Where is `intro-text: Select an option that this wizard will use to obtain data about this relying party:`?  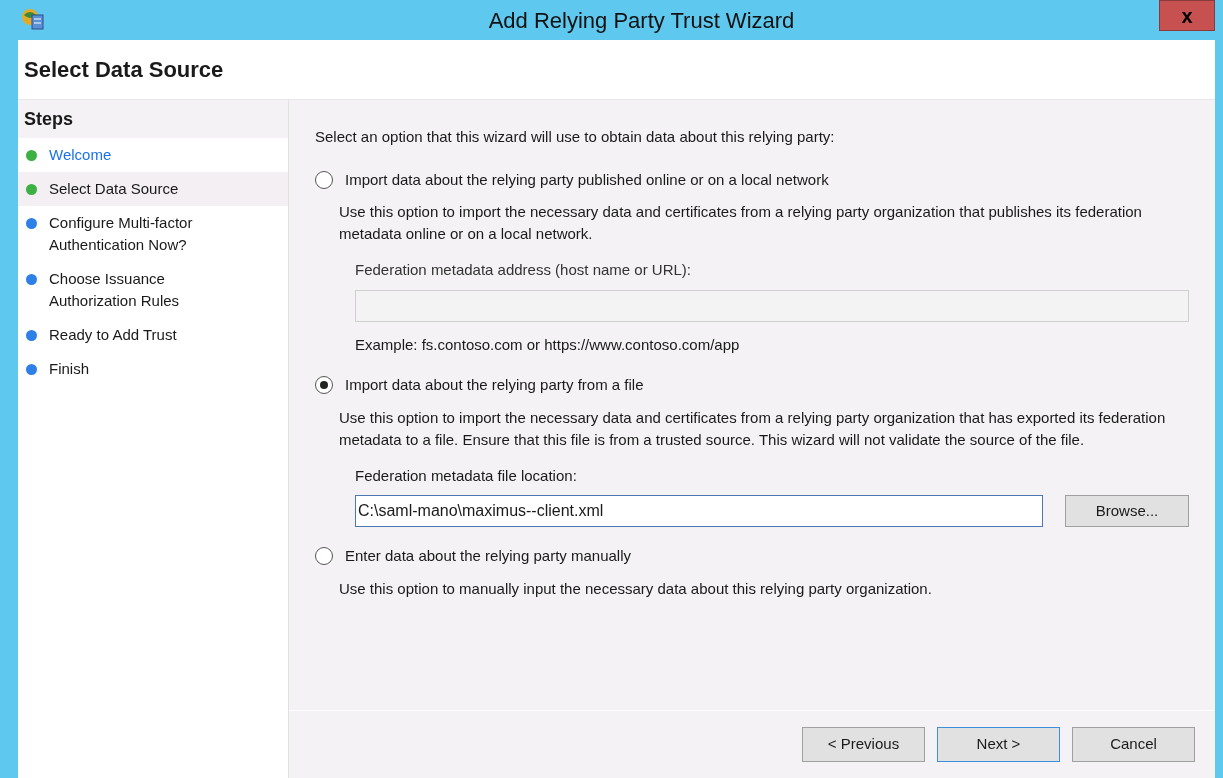
intro-text: Select an option that this wizard will use to obtain data about this relying party: is located at coordinates (575, 137).